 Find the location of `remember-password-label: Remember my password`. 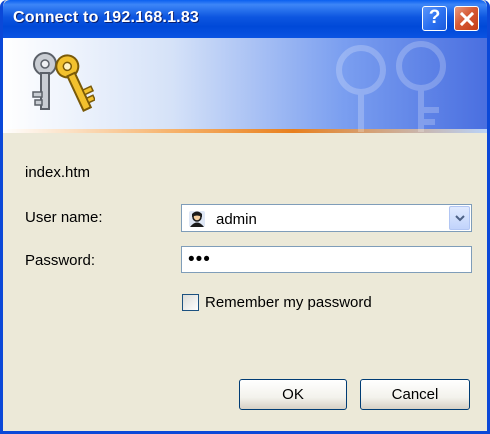

remember-password-label: Remember my password is located at coordinates (288, 302).